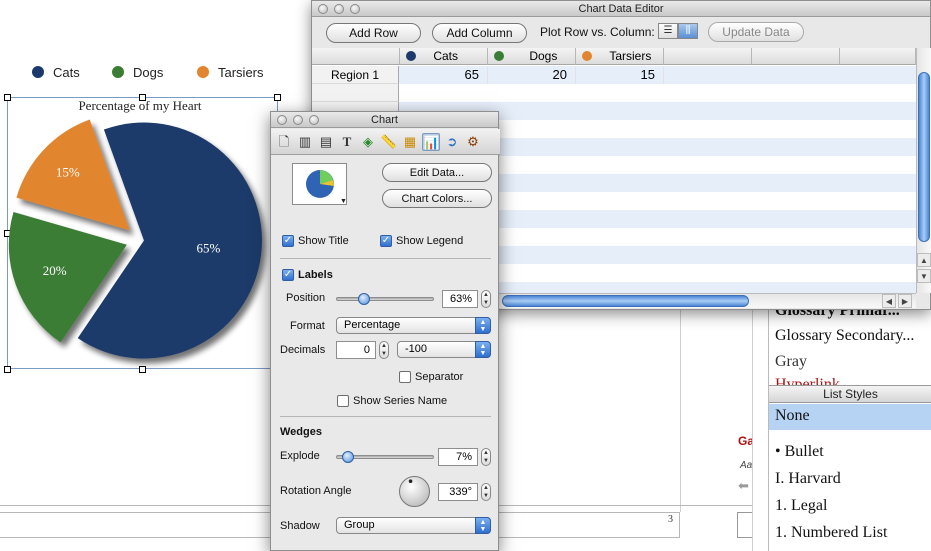 The height and width of the screenshot is (551, 931). What do you see at coordinates (458, 492) in the screenshot?
I see `rotation-angle-field: 339°` at bounding box center [458, 492].